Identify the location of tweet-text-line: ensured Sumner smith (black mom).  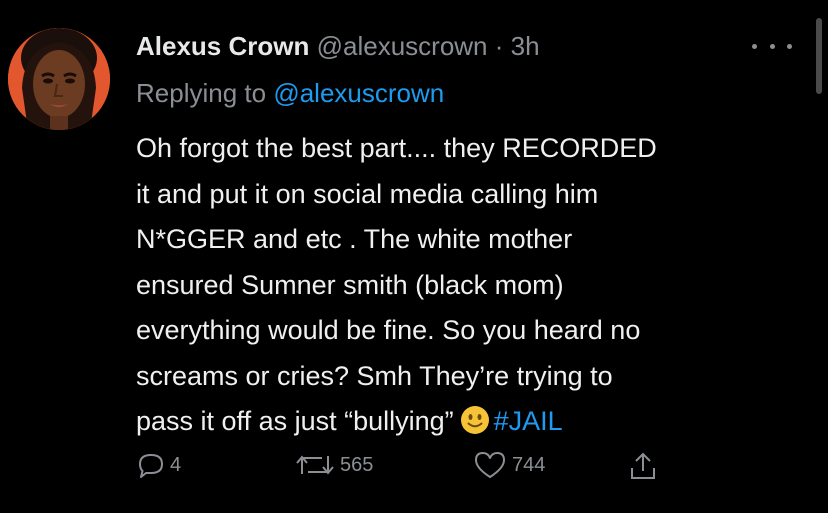
(350, 284).